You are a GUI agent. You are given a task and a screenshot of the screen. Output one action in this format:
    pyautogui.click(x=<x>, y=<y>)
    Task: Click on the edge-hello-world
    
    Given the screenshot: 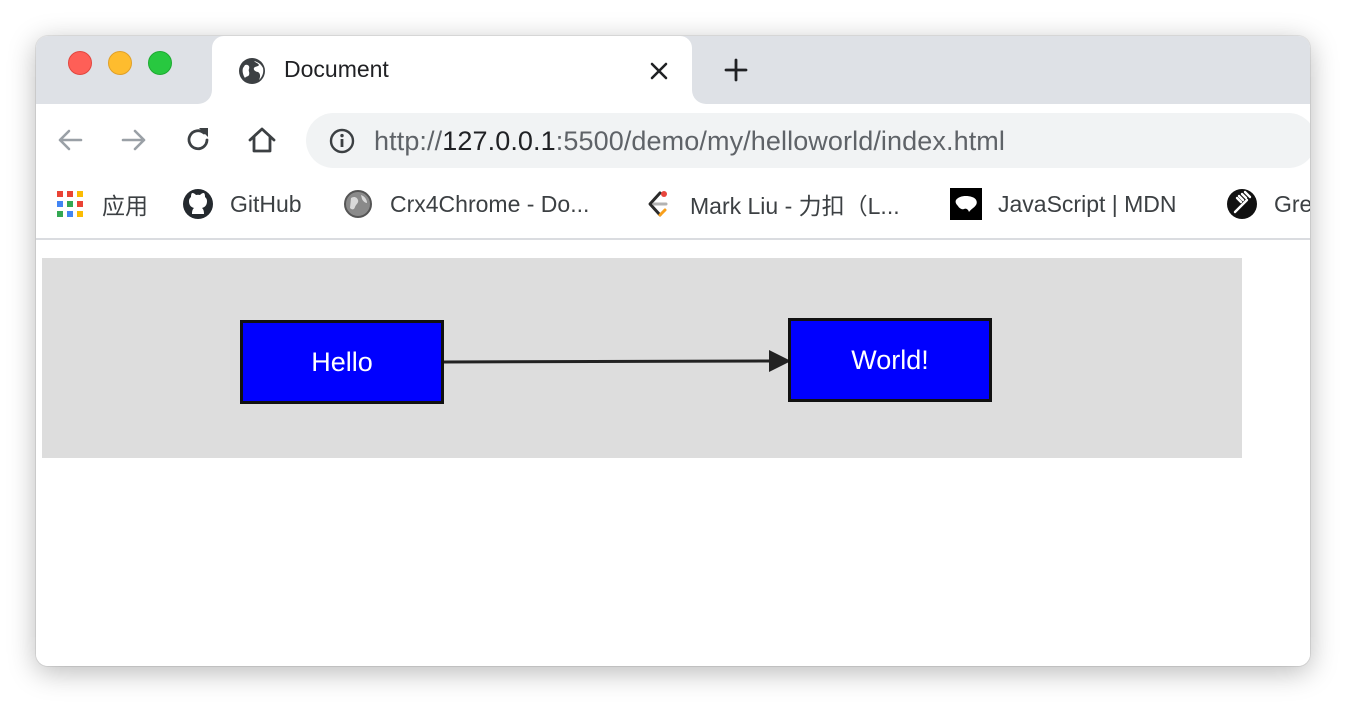 What is the action you would take?
    pyautogui.click(x=616, y=361)
    